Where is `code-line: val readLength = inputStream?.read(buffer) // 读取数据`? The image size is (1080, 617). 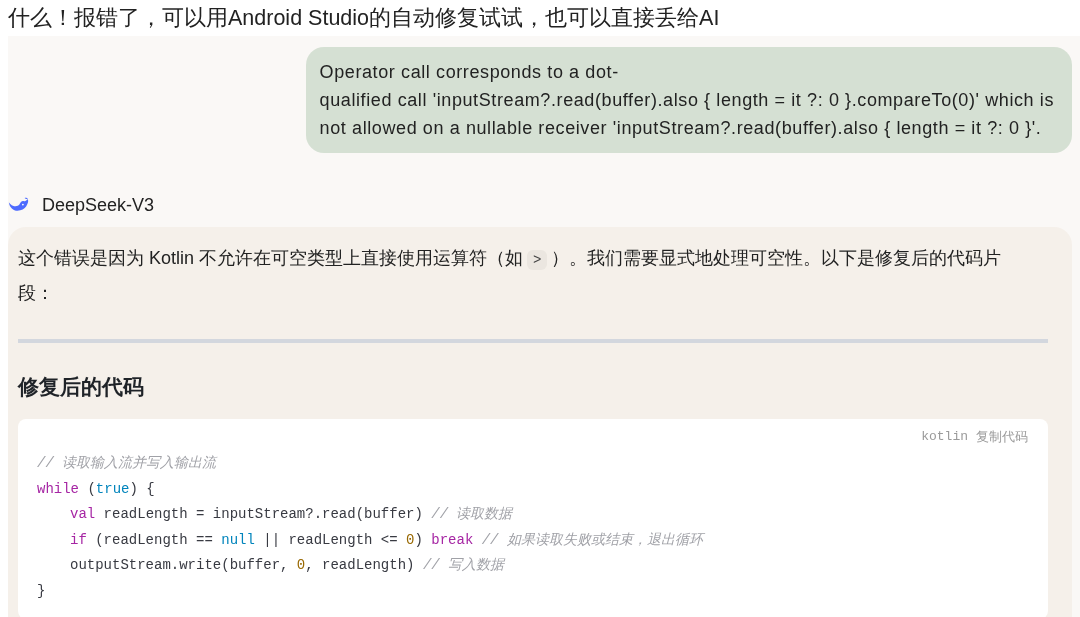 code-line: val readLength = inputStream?.read(buffer) // 读取数据 is located at coordinates (291, 515).